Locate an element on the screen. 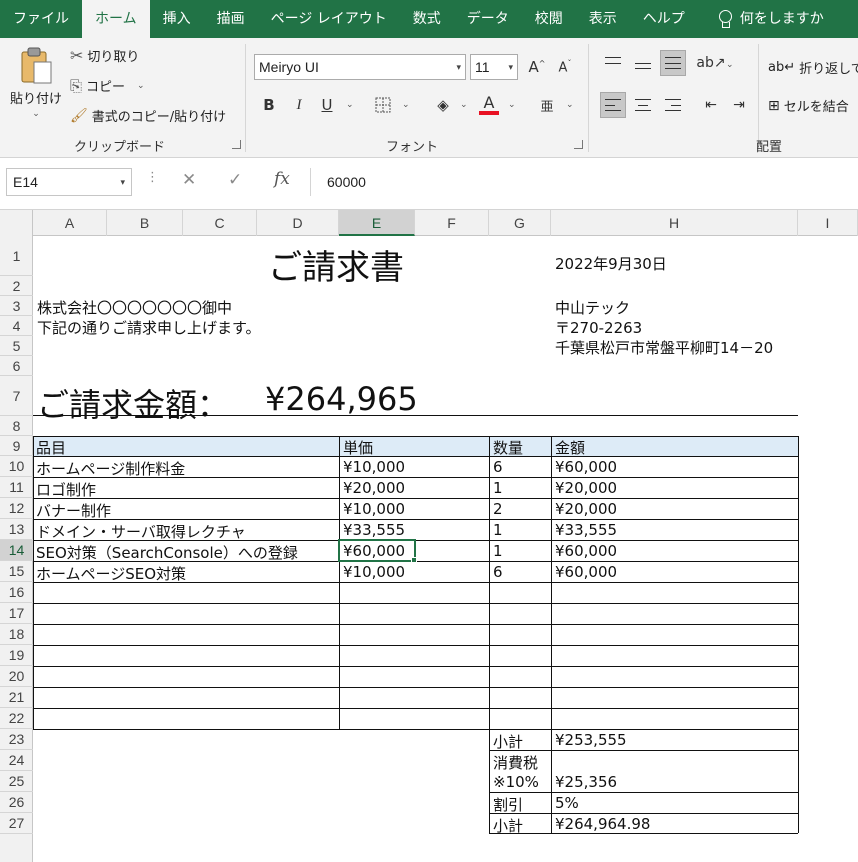 This screenshot has height=862, width=858. column-header-f: F is located at coordinates (452, 223).